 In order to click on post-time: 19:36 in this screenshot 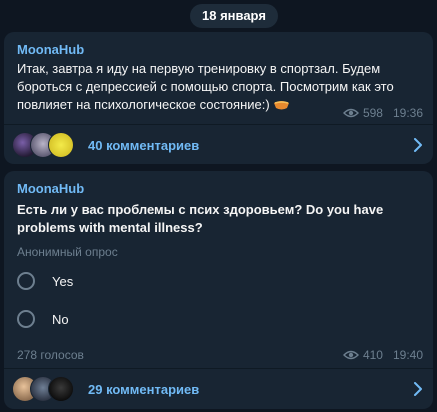, I will do `click(407, 113)`.